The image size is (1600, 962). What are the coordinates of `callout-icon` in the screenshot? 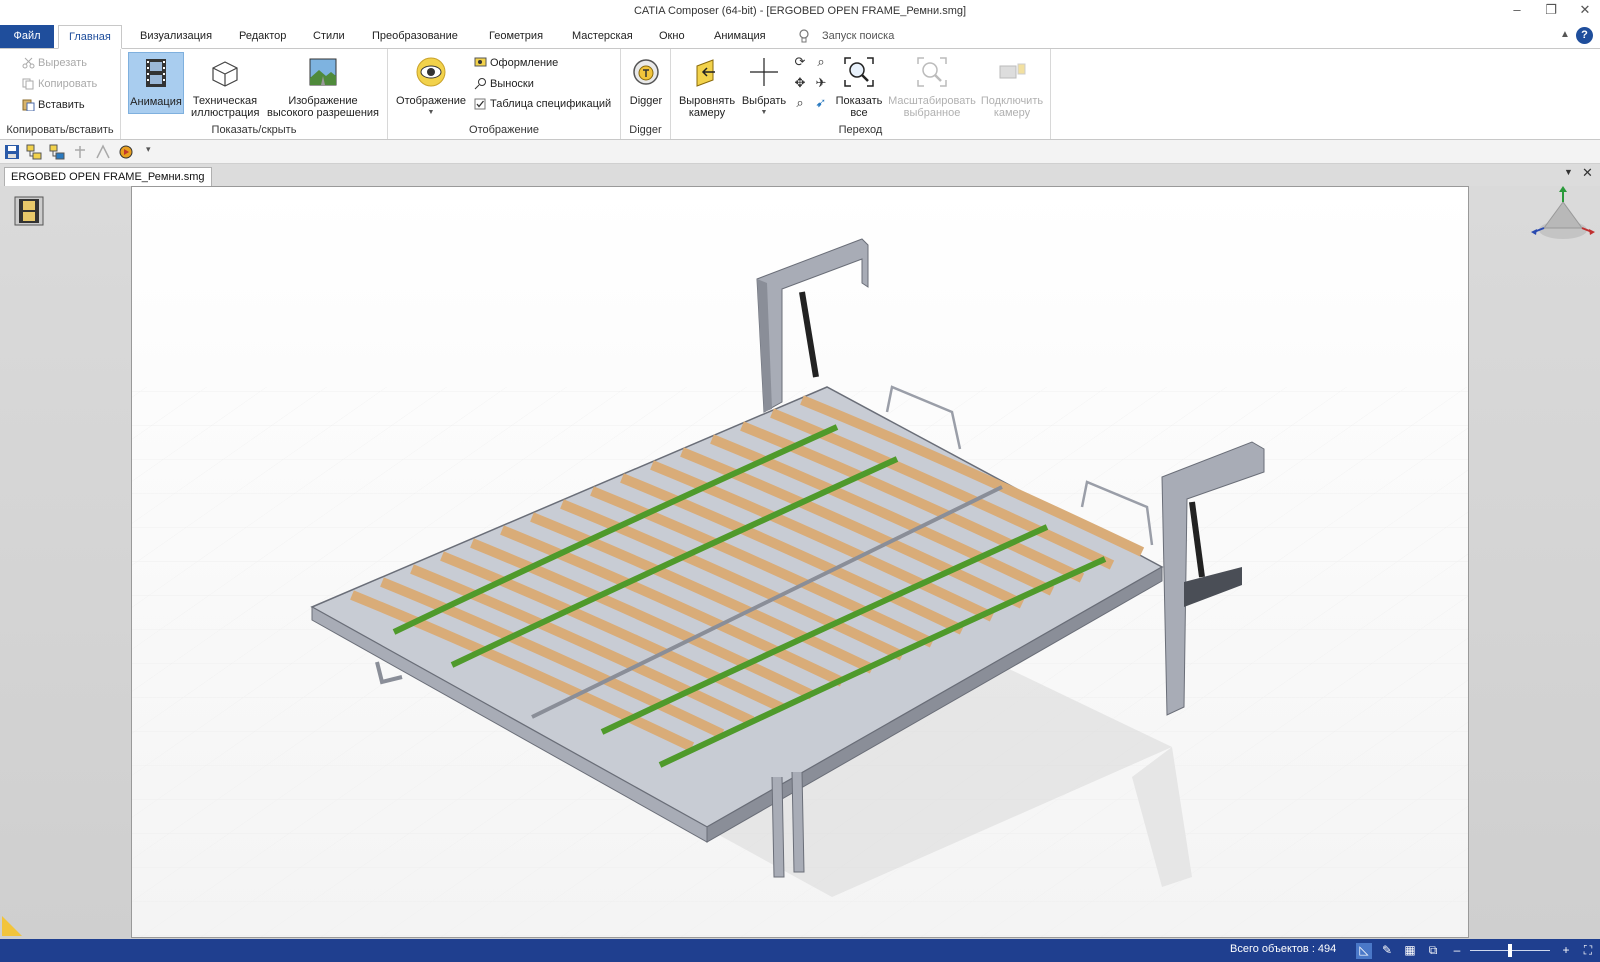 It's located at (480, 84).